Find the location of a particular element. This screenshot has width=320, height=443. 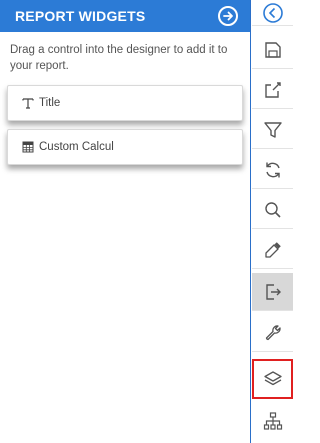

widget-custom-calc: Custom Calcul is located at coordinates (125, 147).